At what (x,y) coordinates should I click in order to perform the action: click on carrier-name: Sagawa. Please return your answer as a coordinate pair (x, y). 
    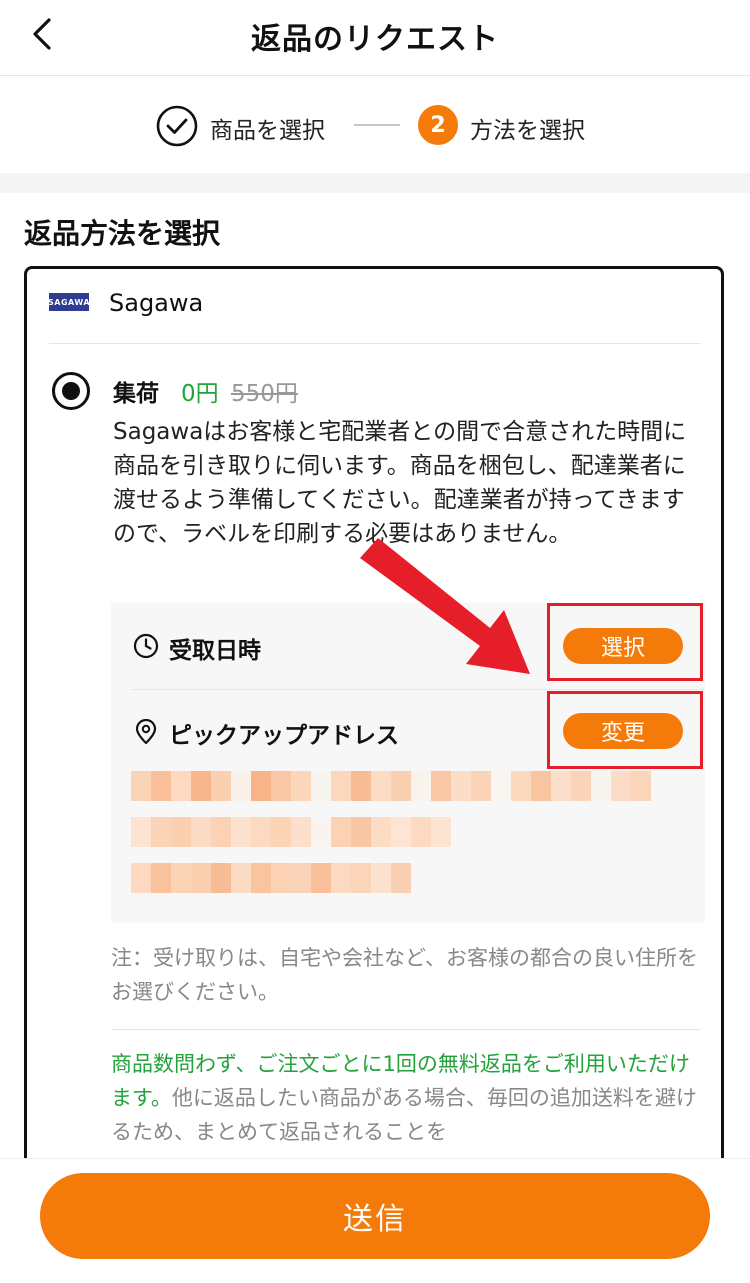
    Looking at the image, I should click on (156, 303).